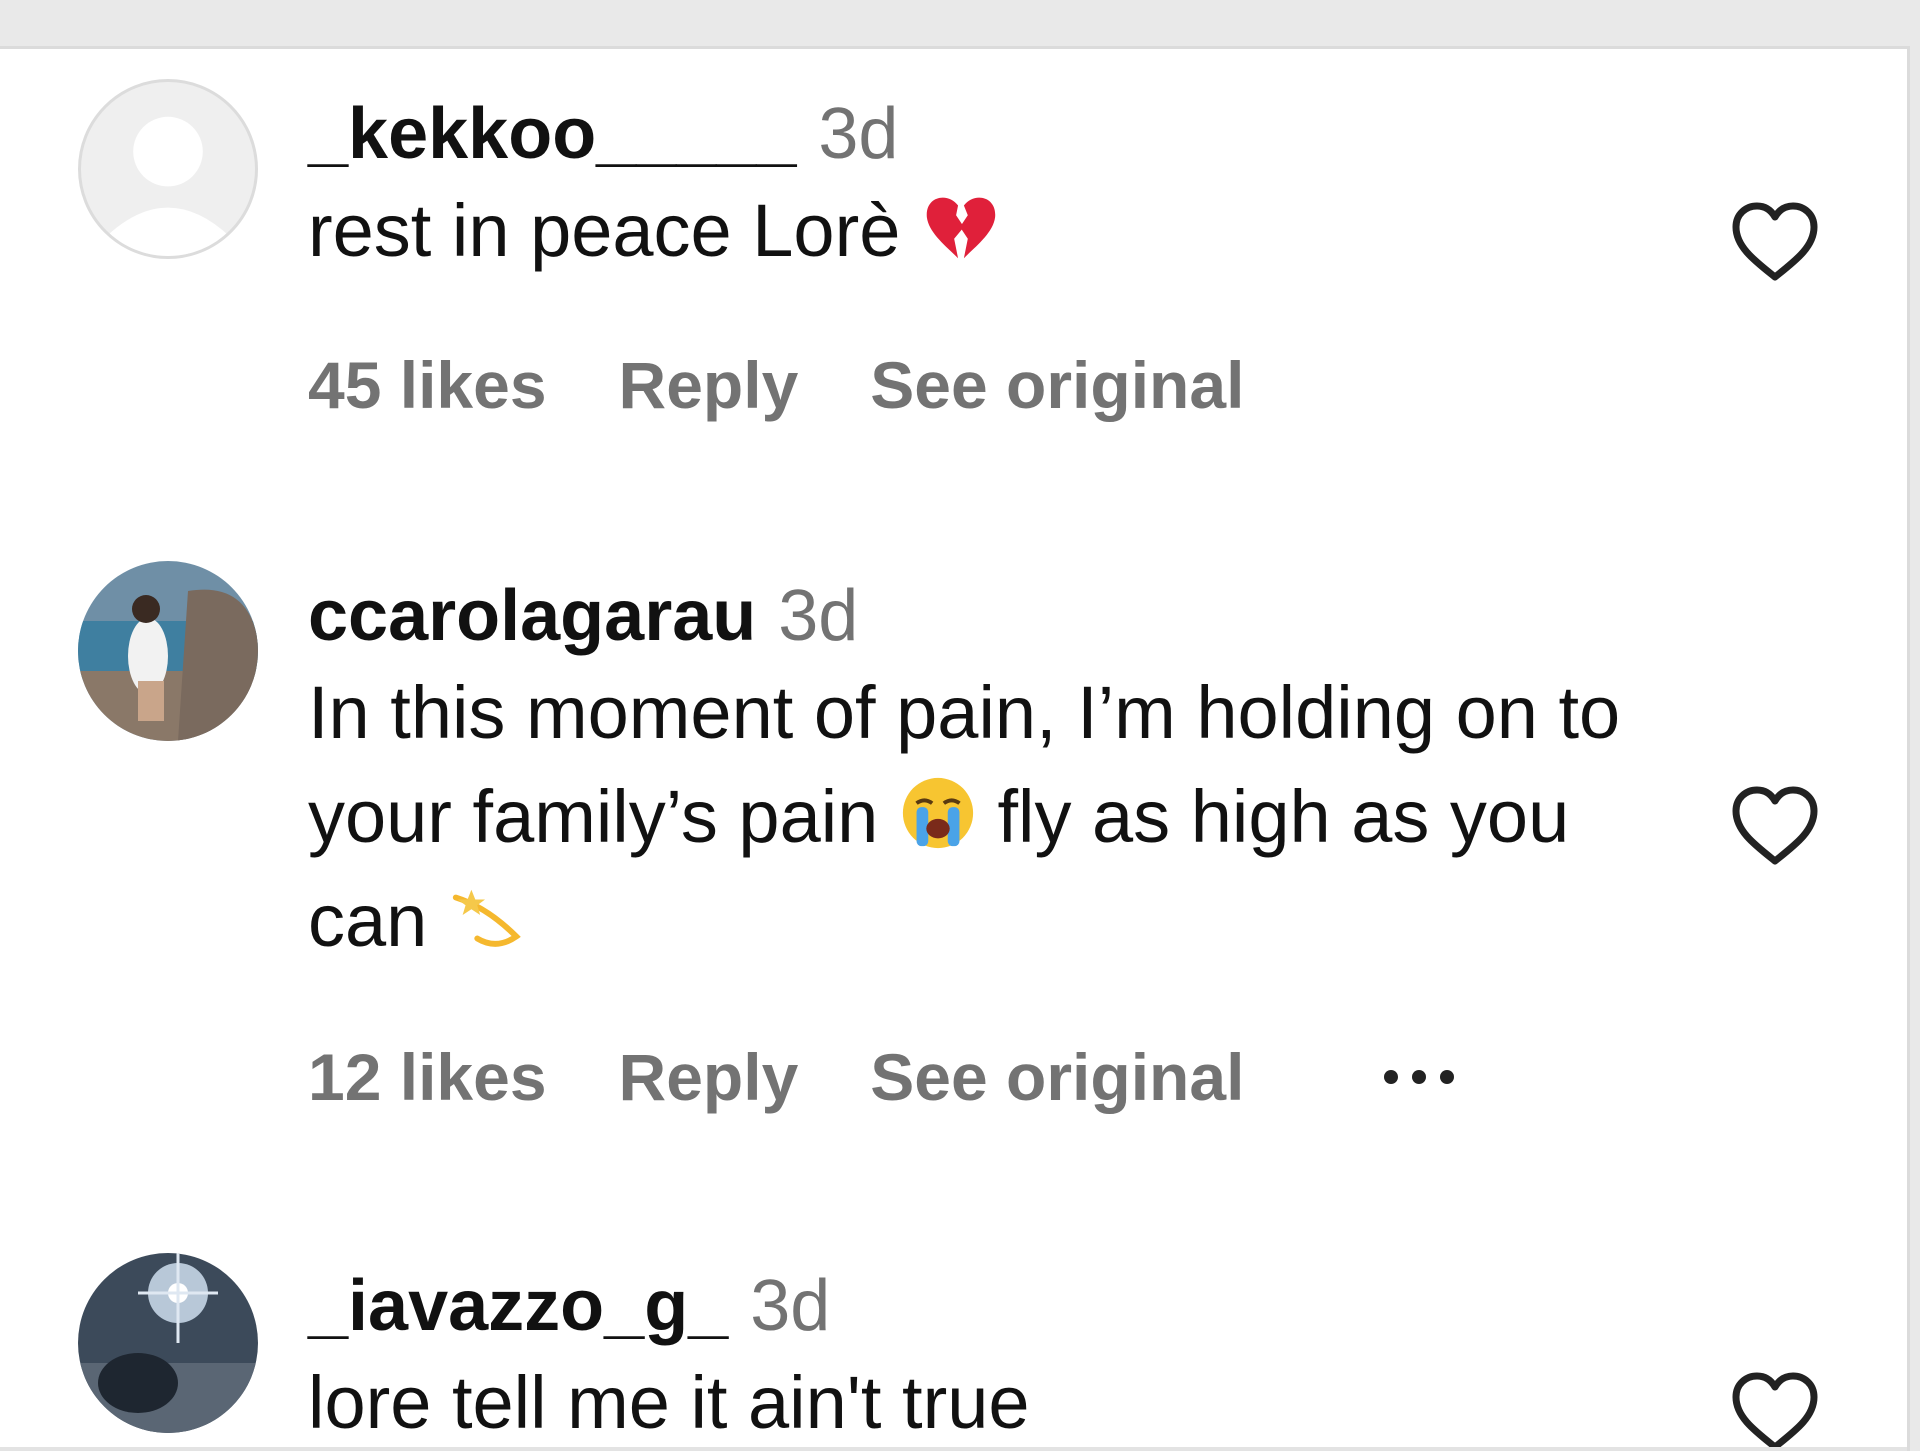 The width and height of the screenshot is (1920, 1451). What do you see at coordinates (168, 186) in the screenshot?
I see `person-silhouette-icon` at bounding box center [168, 186].